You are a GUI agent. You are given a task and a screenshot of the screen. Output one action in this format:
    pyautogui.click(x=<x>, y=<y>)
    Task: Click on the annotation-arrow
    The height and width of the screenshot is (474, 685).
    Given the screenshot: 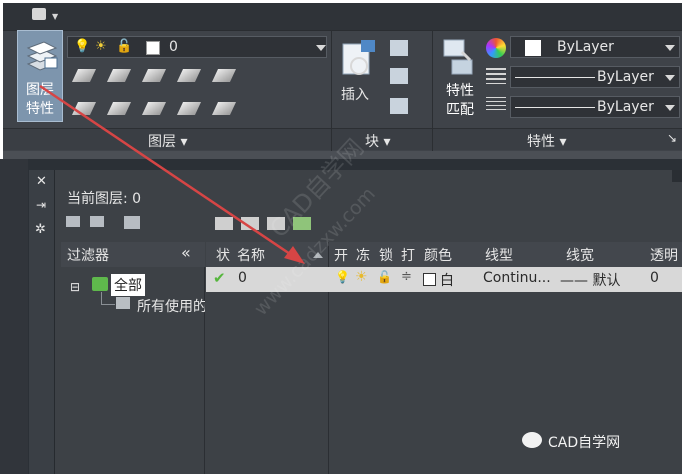 What is the action you would take?
    pyautogui.click(x=172, y=174)
    